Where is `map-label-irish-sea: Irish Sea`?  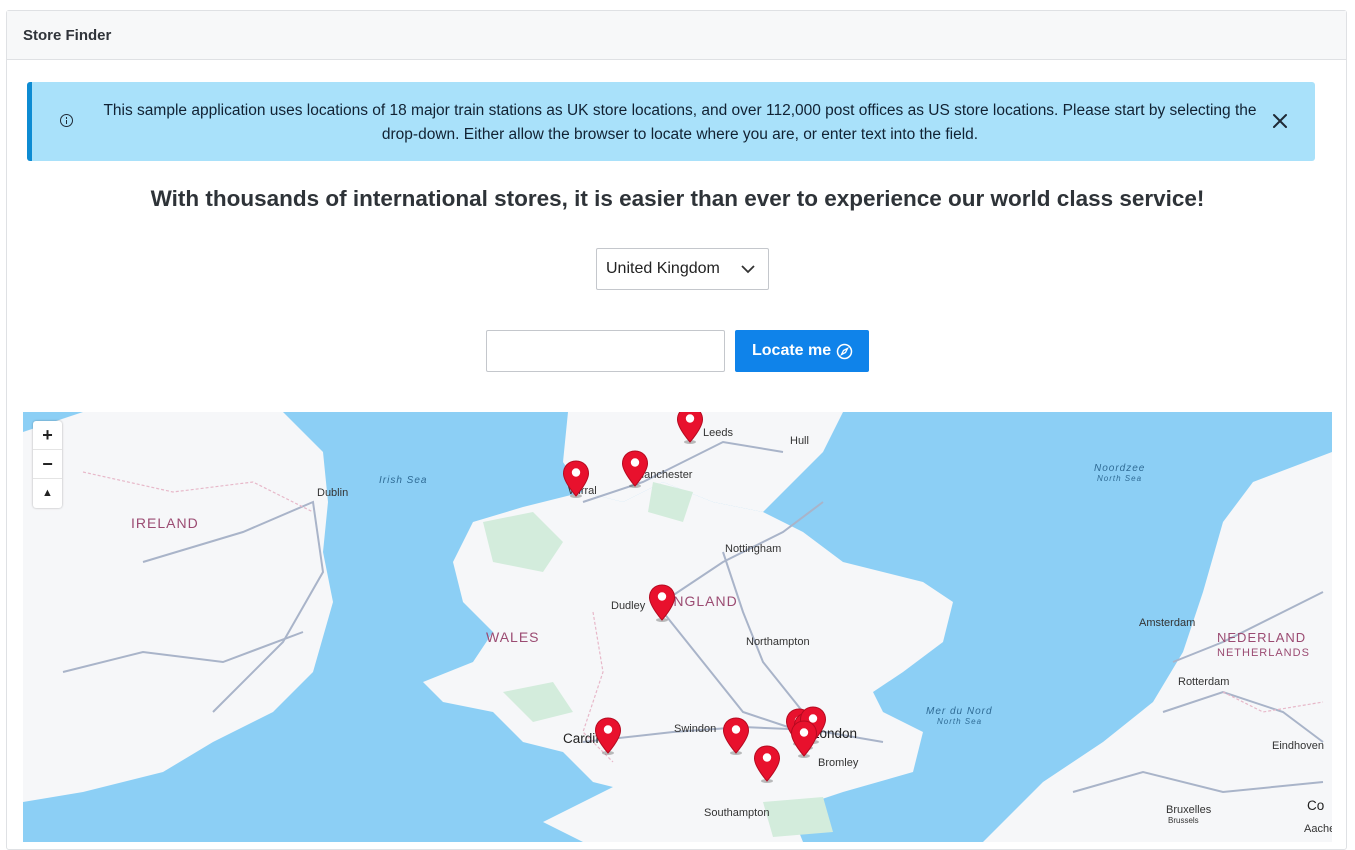 map-label-irish-sea: Irish Sea is located at coordinates (403, 480).